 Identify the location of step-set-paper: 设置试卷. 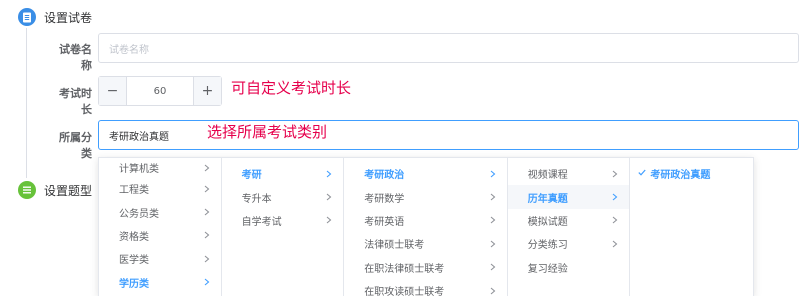
(55, 17).